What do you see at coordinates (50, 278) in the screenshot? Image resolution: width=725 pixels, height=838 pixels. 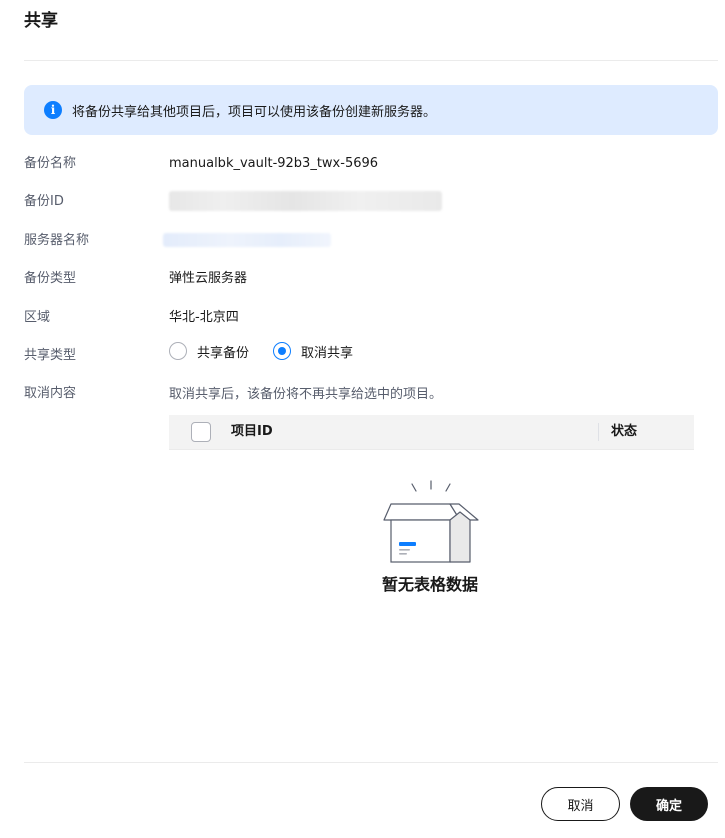 I see `backup-type-label: 备份类型` at bounding box center [50, 278].